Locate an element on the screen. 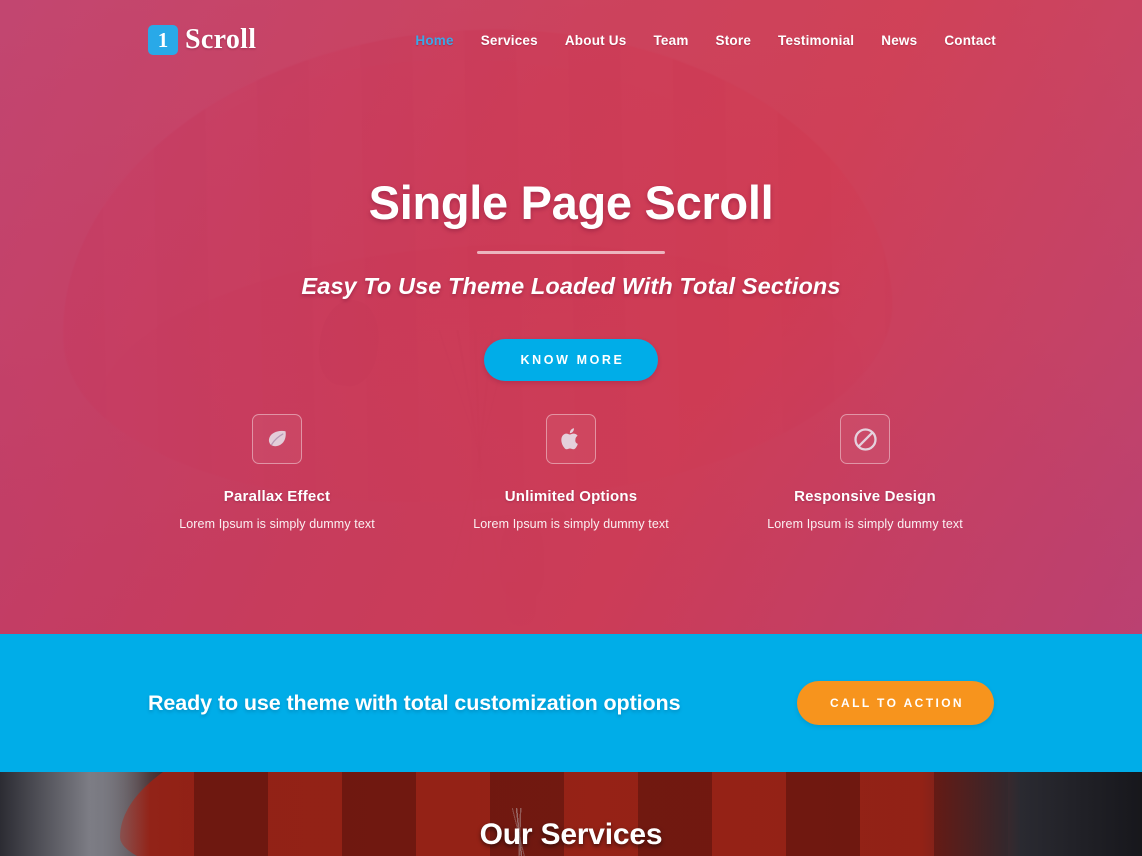 This screenshot has width=1142, height=856. nav-item-store: Store is located at coordinates (734, 40).